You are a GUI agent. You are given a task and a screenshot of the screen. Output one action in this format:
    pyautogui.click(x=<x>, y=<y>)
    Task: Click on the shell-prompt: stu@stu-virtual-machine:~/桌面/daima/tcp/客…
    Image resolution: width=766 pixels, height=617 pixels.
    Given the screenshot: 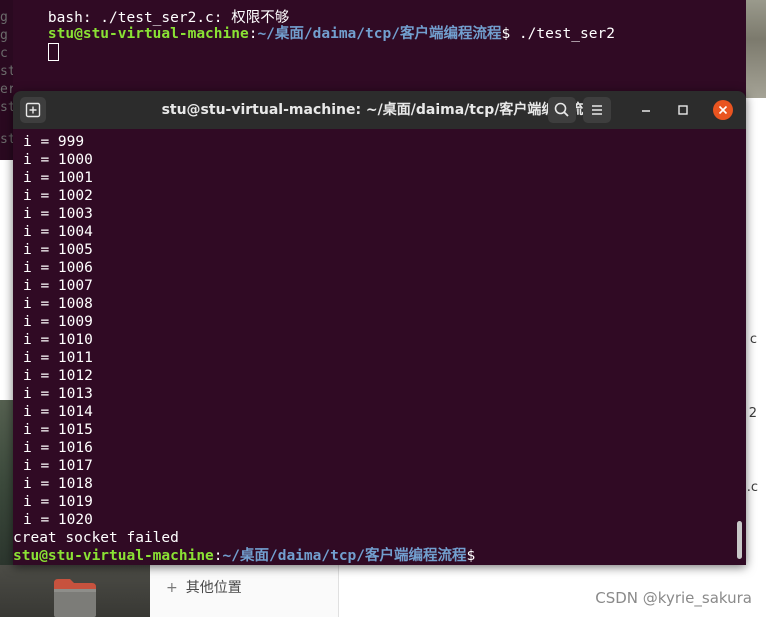 What is the action you would take?
    pyautogui.click(x=244, y=556)
    